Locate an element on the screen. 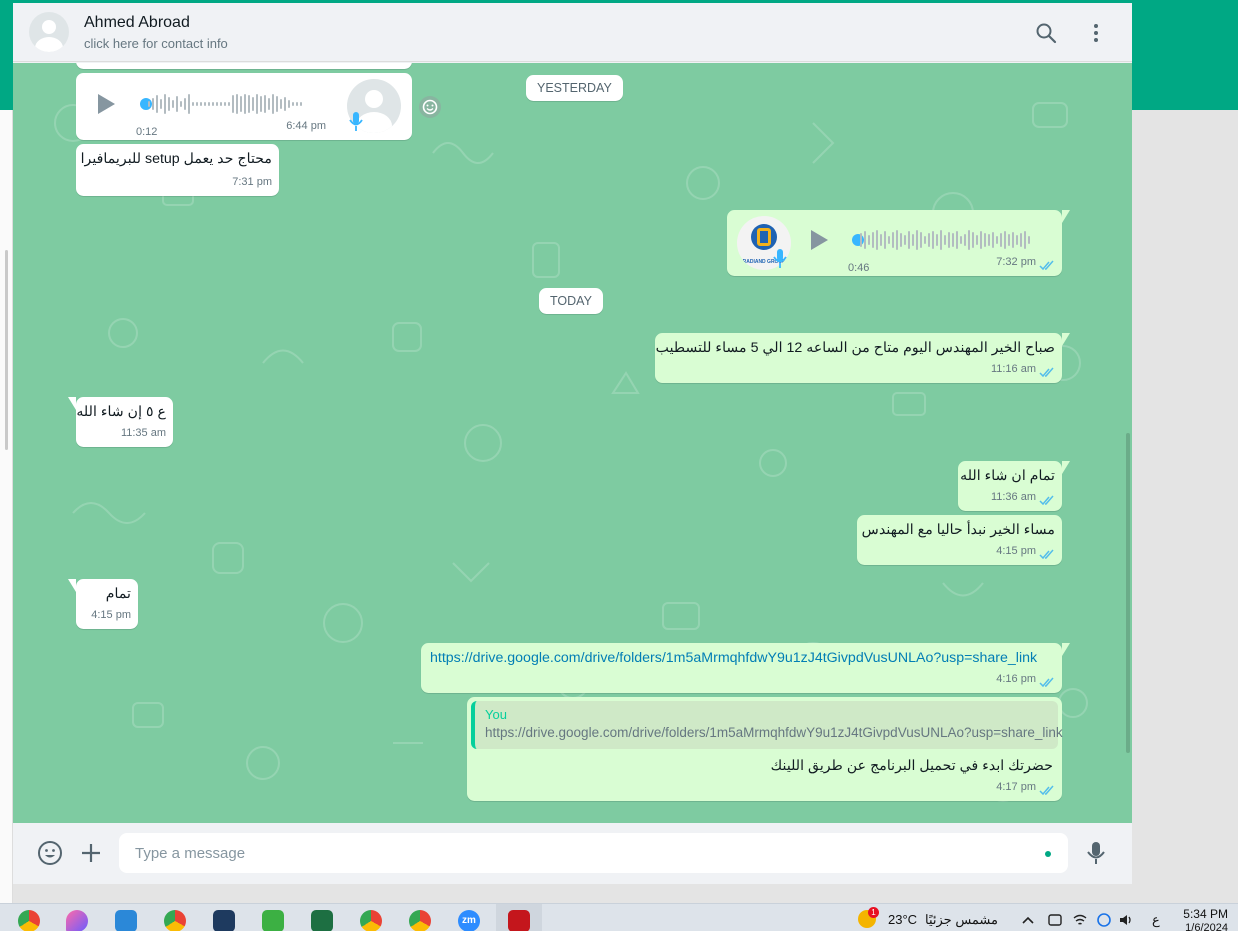 The image size is (1238, 931). message-incoming: محتاج حد يعمل setup للبريمافيرا 7:31 pm is located at coordinates (177, 170).